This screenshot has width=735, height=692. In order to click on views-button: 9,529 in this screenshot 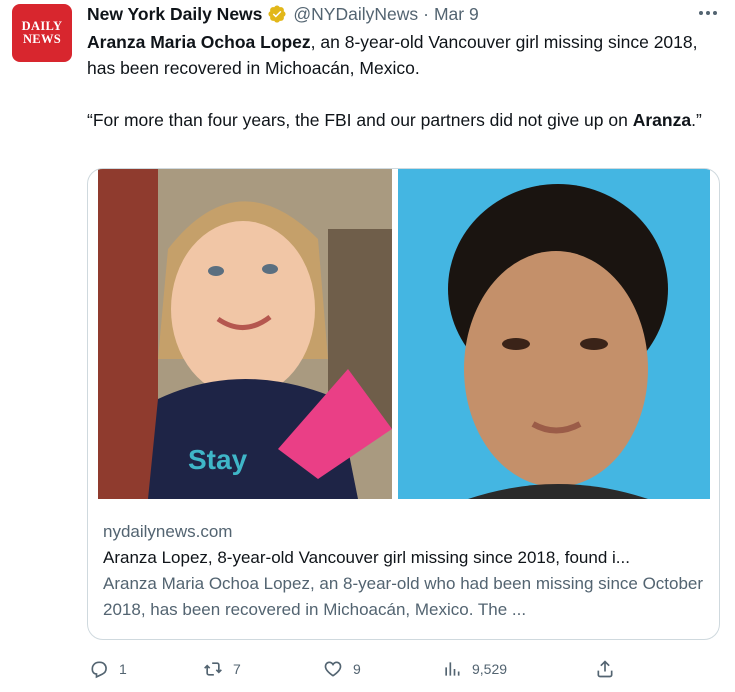, I will do `click(474, 669)`.